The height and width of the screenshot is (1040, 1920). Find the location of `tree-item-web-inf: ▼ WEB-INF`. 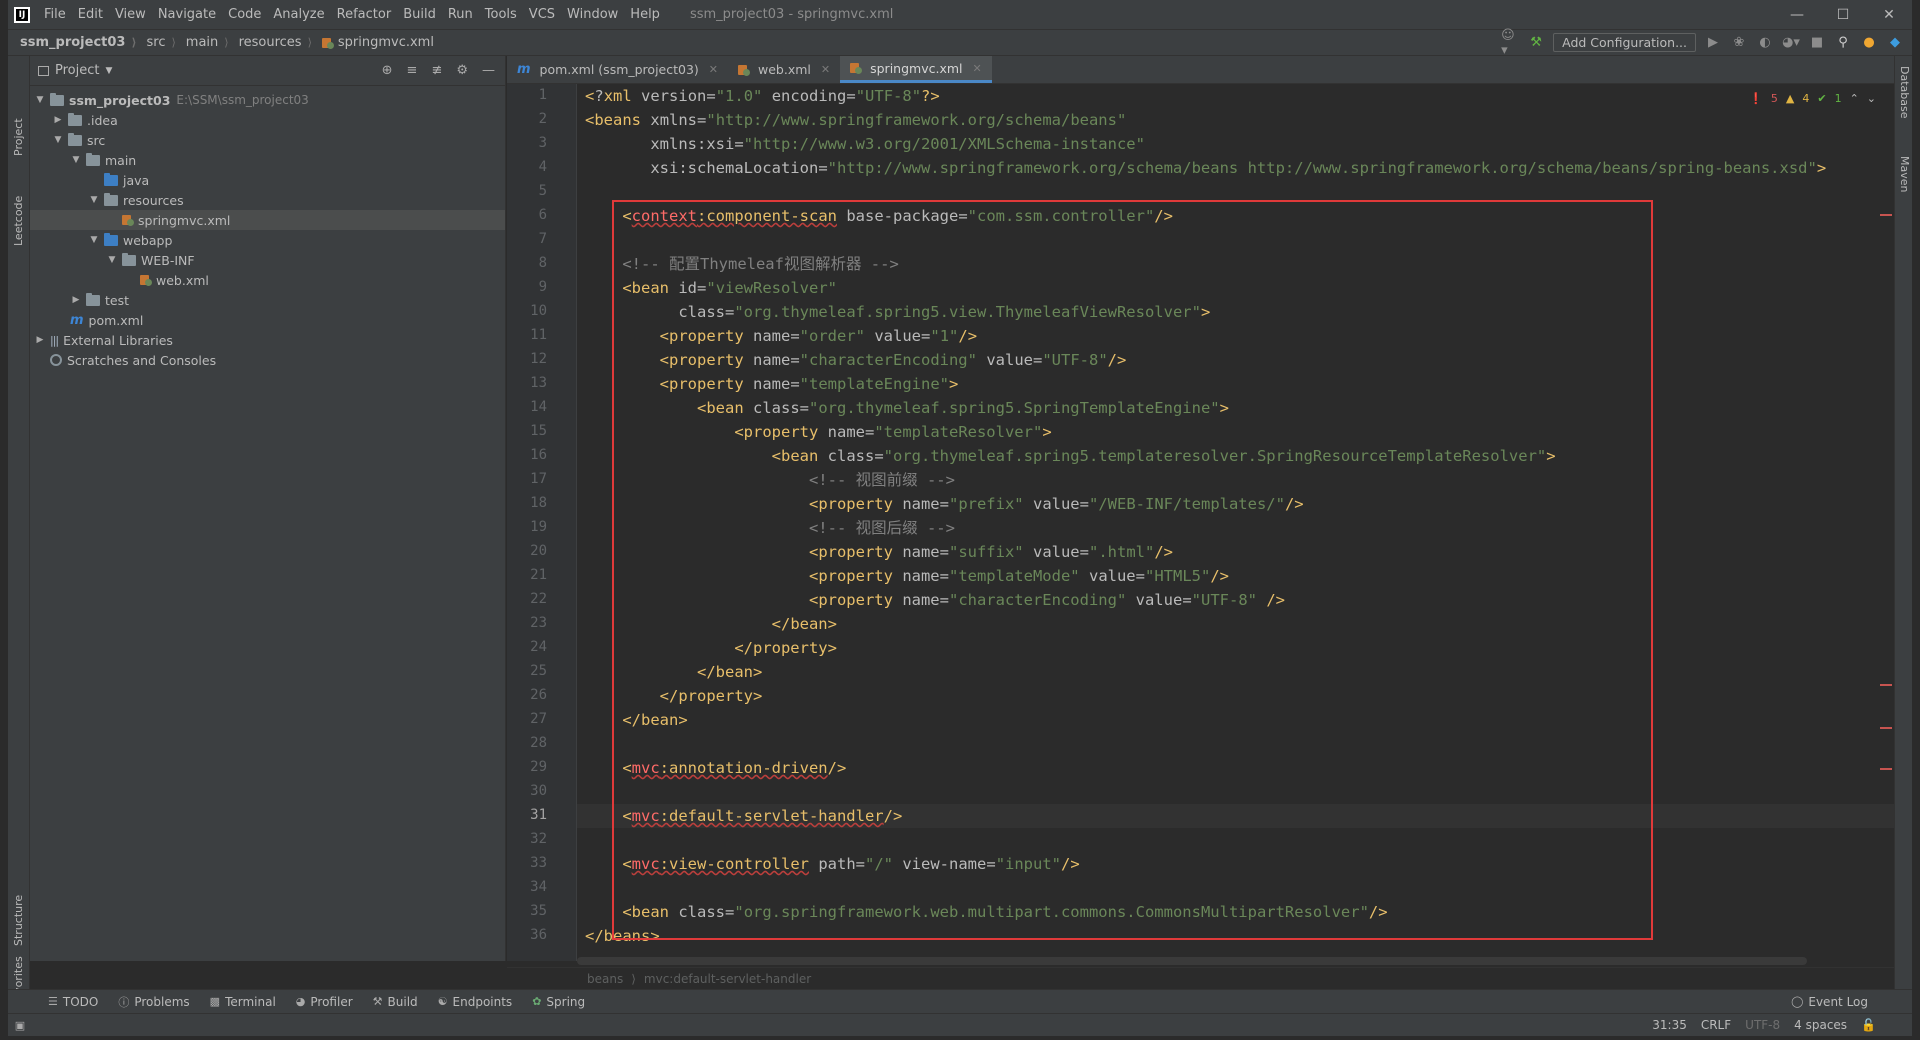

tree-item-web-inf: ▼ WEB-INF is located at coordinates (267, 260).